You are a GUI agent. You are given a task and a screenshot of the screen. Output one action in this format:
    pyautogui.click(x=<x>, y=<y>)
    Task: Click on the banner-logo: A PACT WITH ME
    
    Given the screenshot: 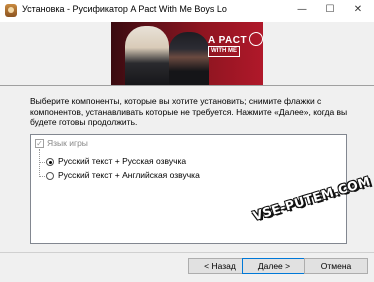 What is the action you would take?
    pyautogui.click(x=234, y=46)
    